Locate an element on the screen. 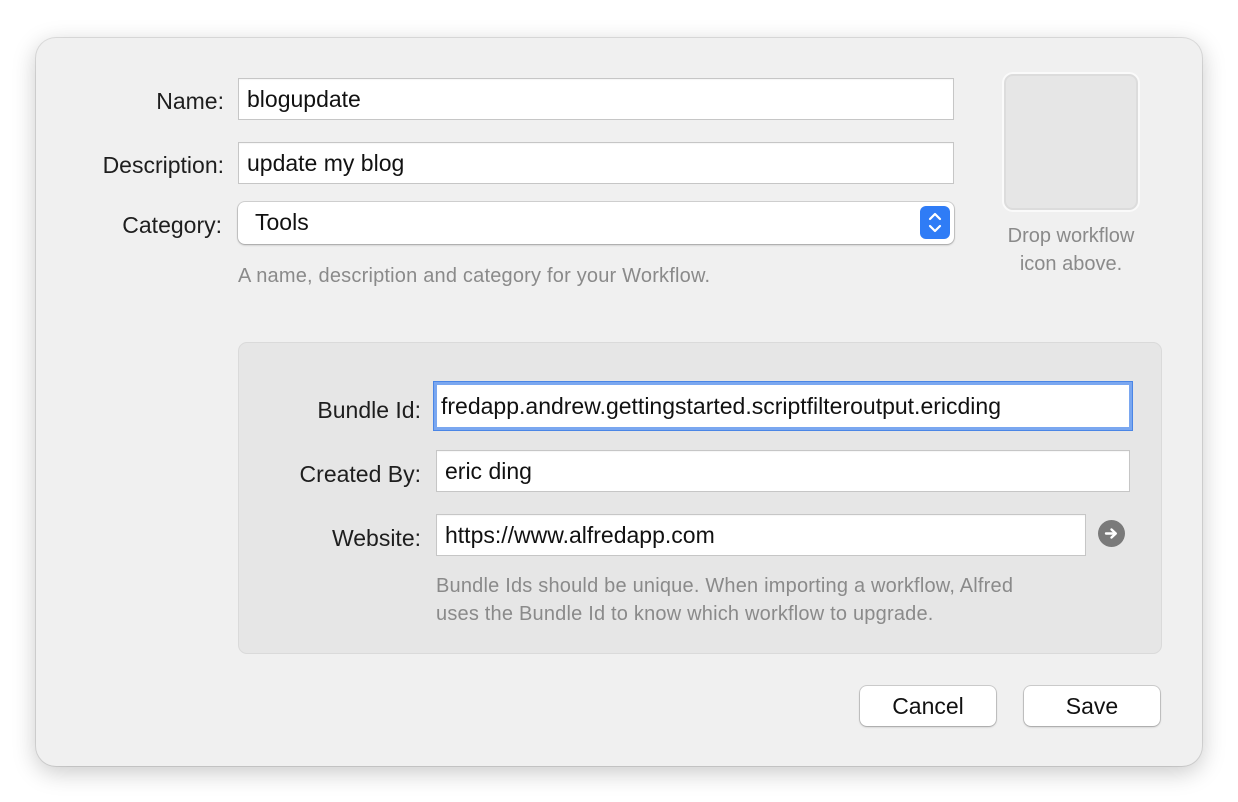 Image resolution: width=1238 pixels, height=802 pixels. arrow-right-circle-icon is located at coordinates (1111, 533).